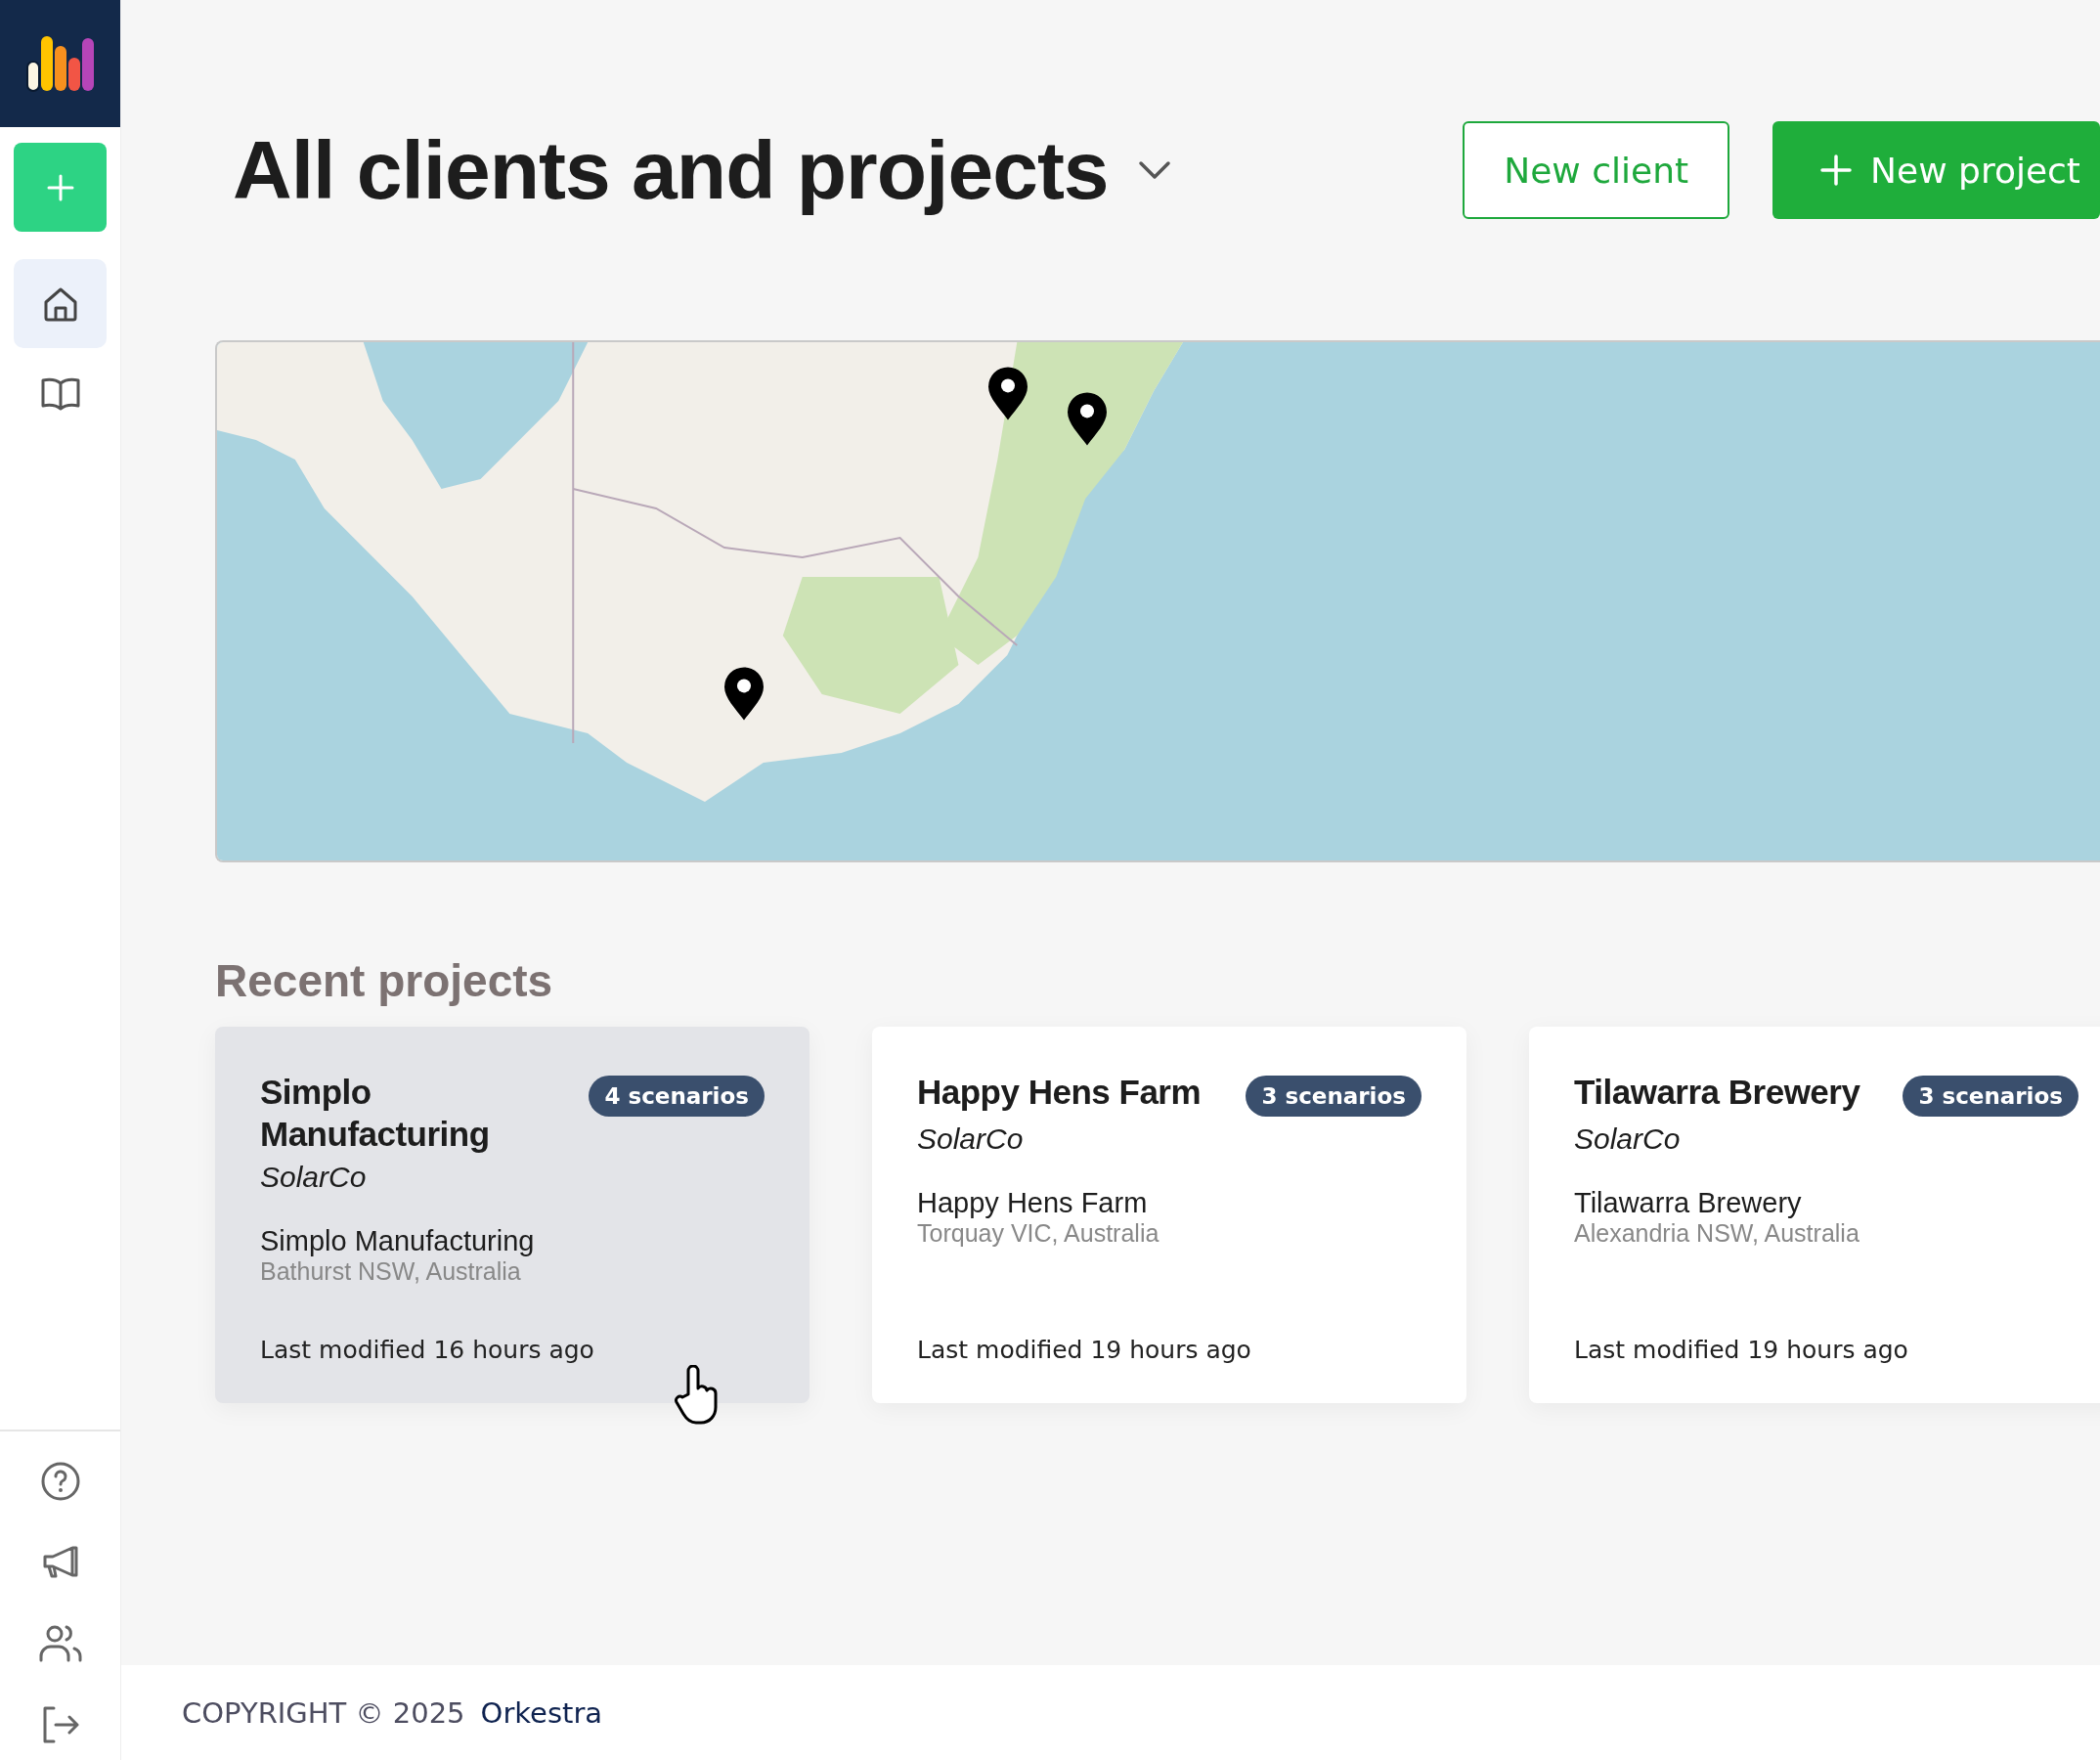 Image resolution: width=2100 pixels, height=1760 pixels. I want to click on bar-chart-logo-icon, so click(60, 63).